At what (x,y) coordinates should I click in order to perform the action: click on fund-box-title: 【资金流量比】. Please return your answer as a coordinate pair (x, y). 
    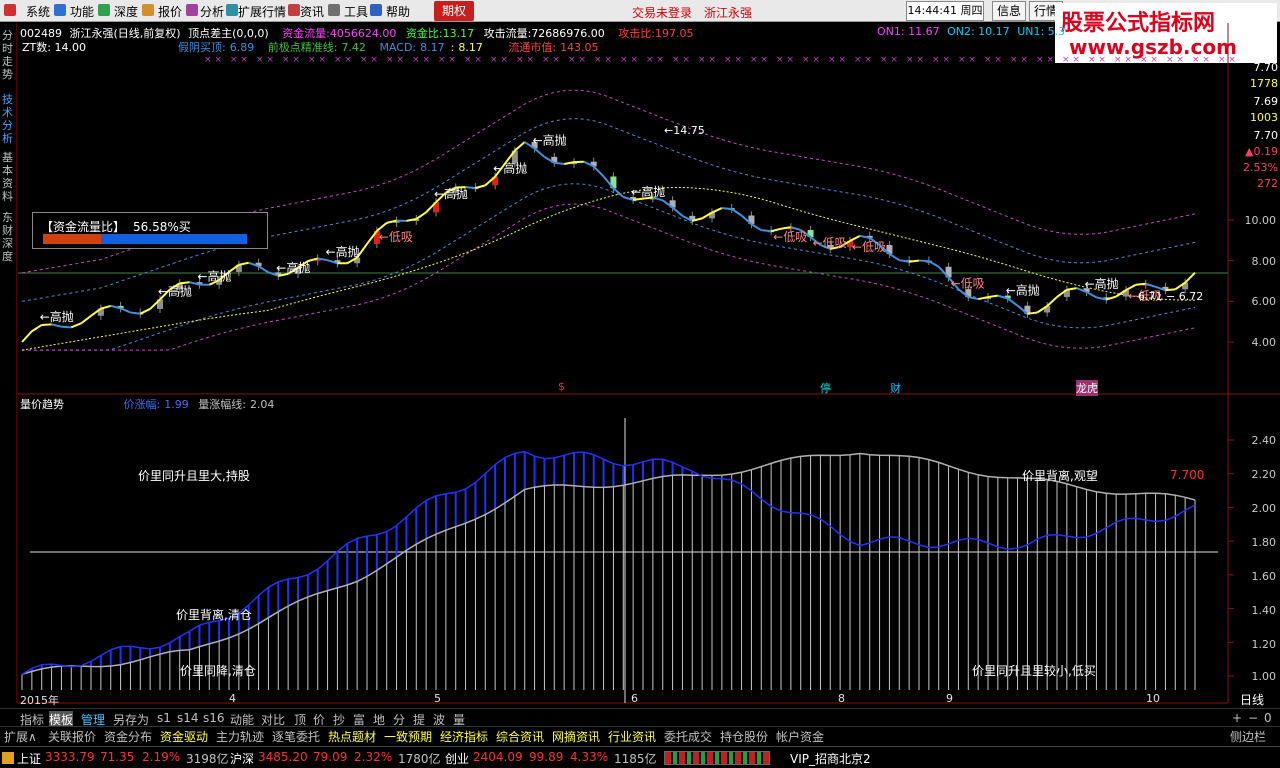
    Looking at the image, I should click on (83, 227).